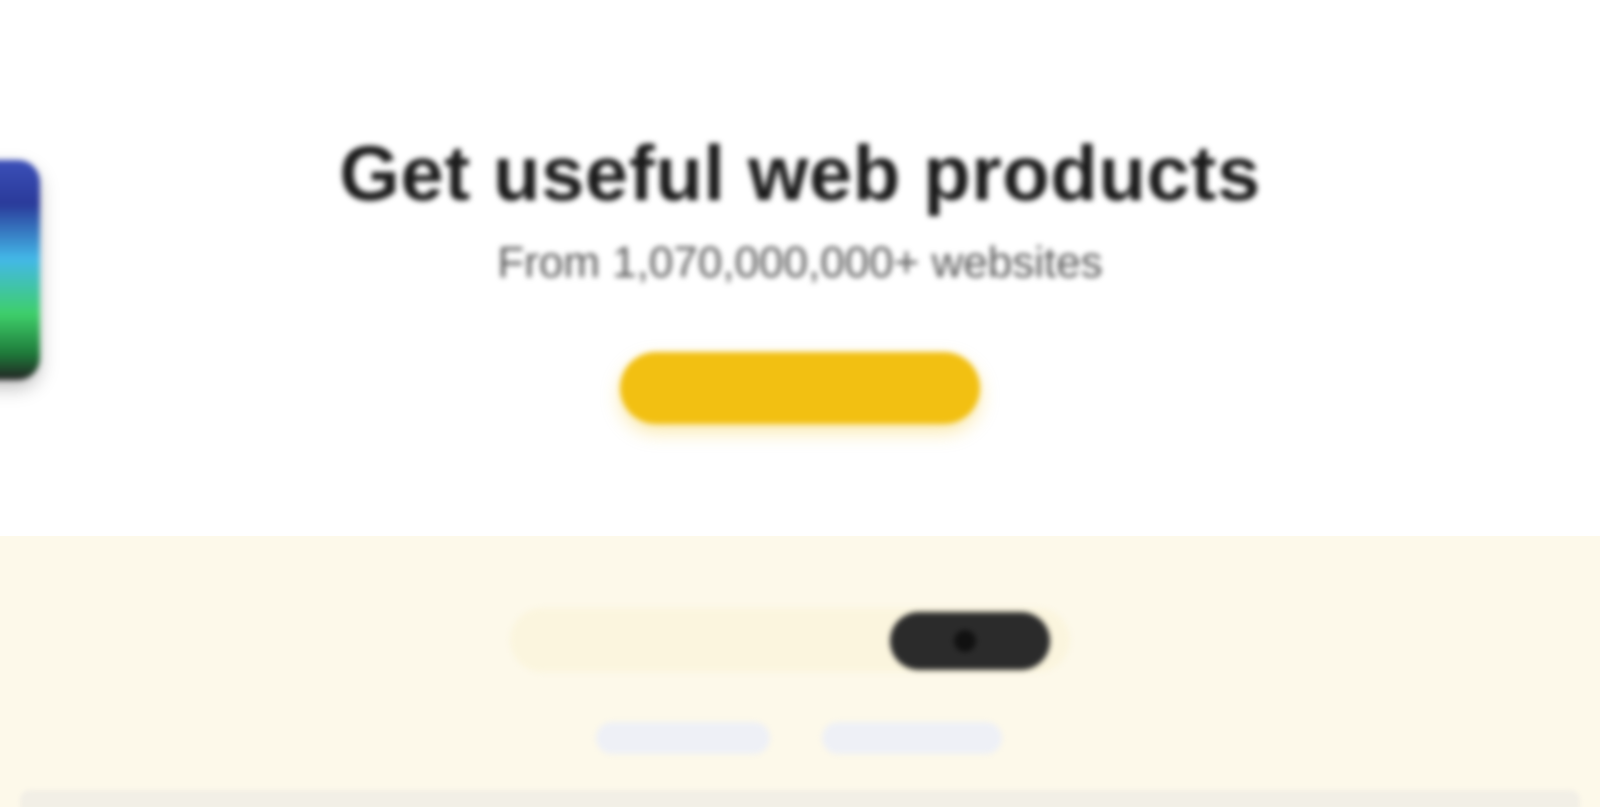 Image resolution: width=1600 pixels, height=807 pixels. Describe the element at coordinates (713, 641) in the screenshot. I see `email-input` at that location.